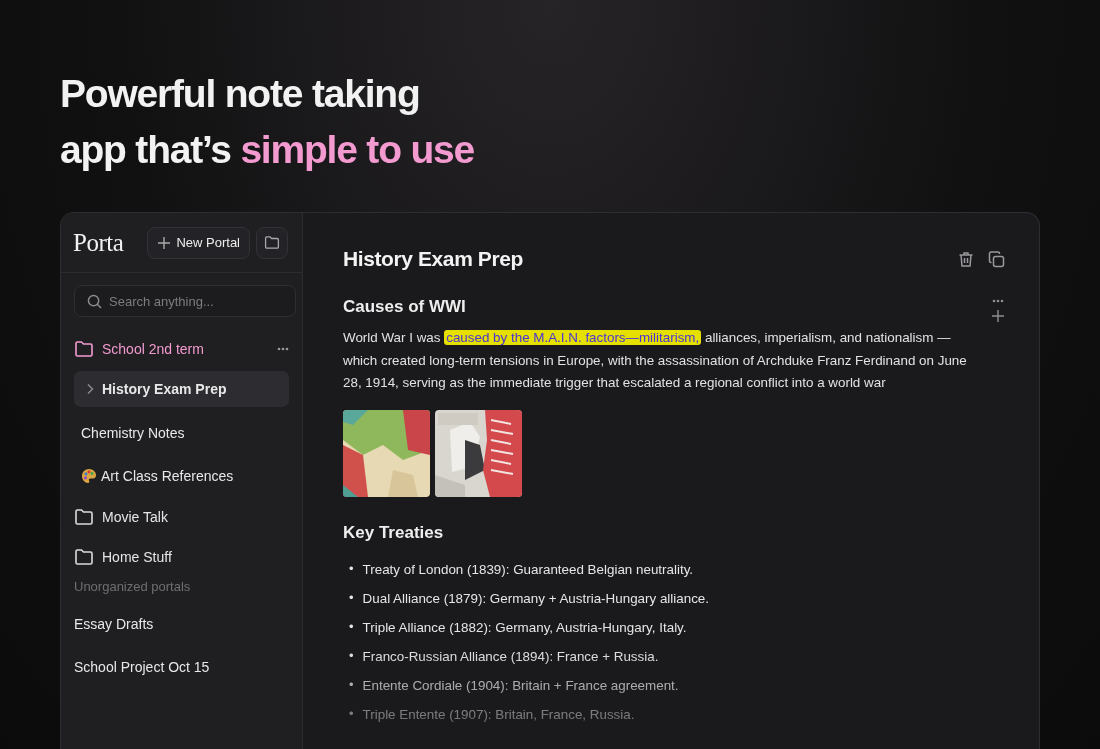 Image resolution: width=1100 pixels, height=749 pixels. What do you see at coordinates (181, 517) in the screenshot?
I see `folder-item: Movie Talk` at bounding box center [181, 517].